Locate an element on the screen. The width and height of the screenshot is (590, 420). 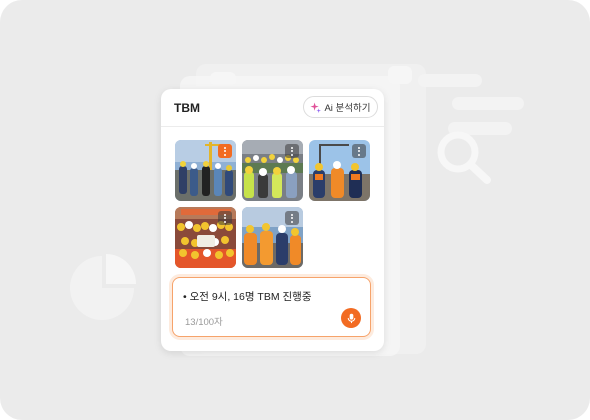
ai-analyze-button: Ai 분석하기 is located at coordinates (340, 107).